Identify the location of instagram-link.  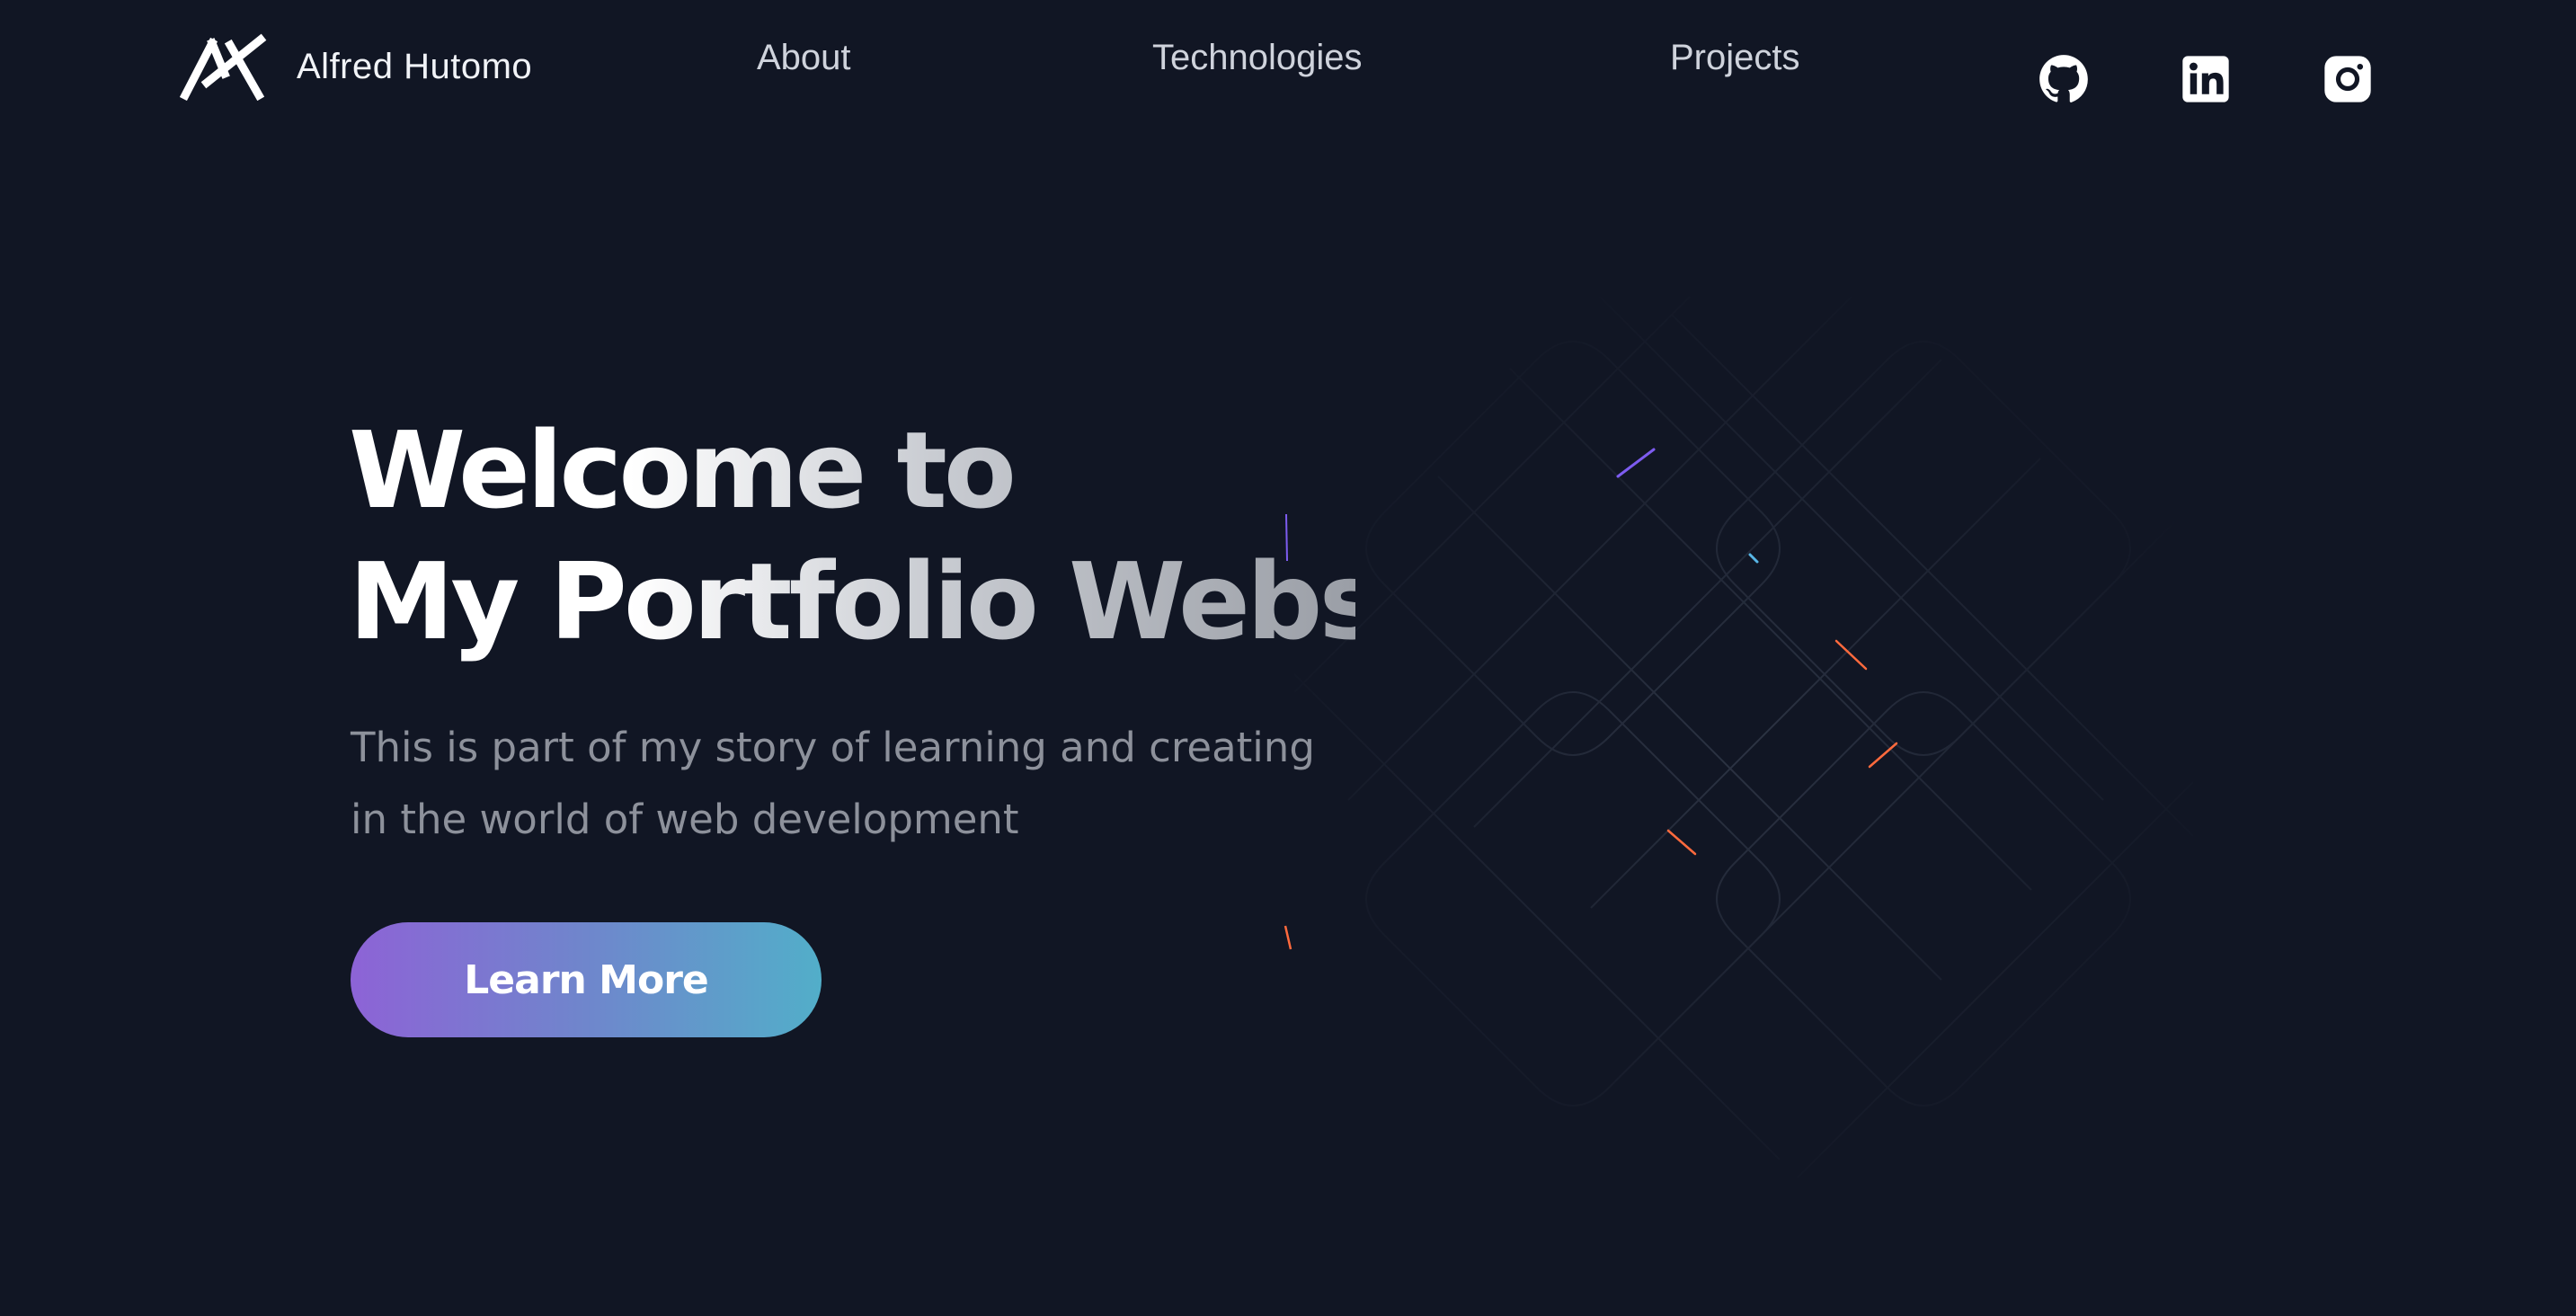
(2348, 79).